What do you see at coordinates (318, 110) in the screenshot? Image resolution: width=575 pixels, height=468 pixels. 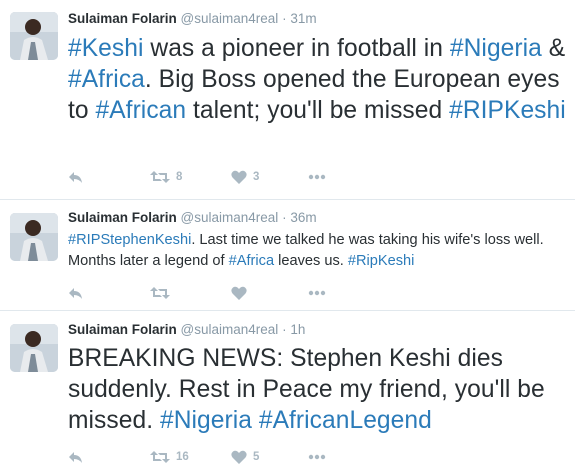 I see `tweet-text-segment: talent; you'll be missed` at bounding box center [318, 110].